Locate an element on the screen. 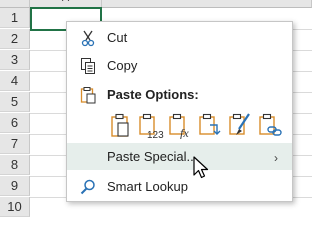 The height and width of the screenshot is (240, 320). paste-formulas-button: fx is located at coordinates (180, 125).